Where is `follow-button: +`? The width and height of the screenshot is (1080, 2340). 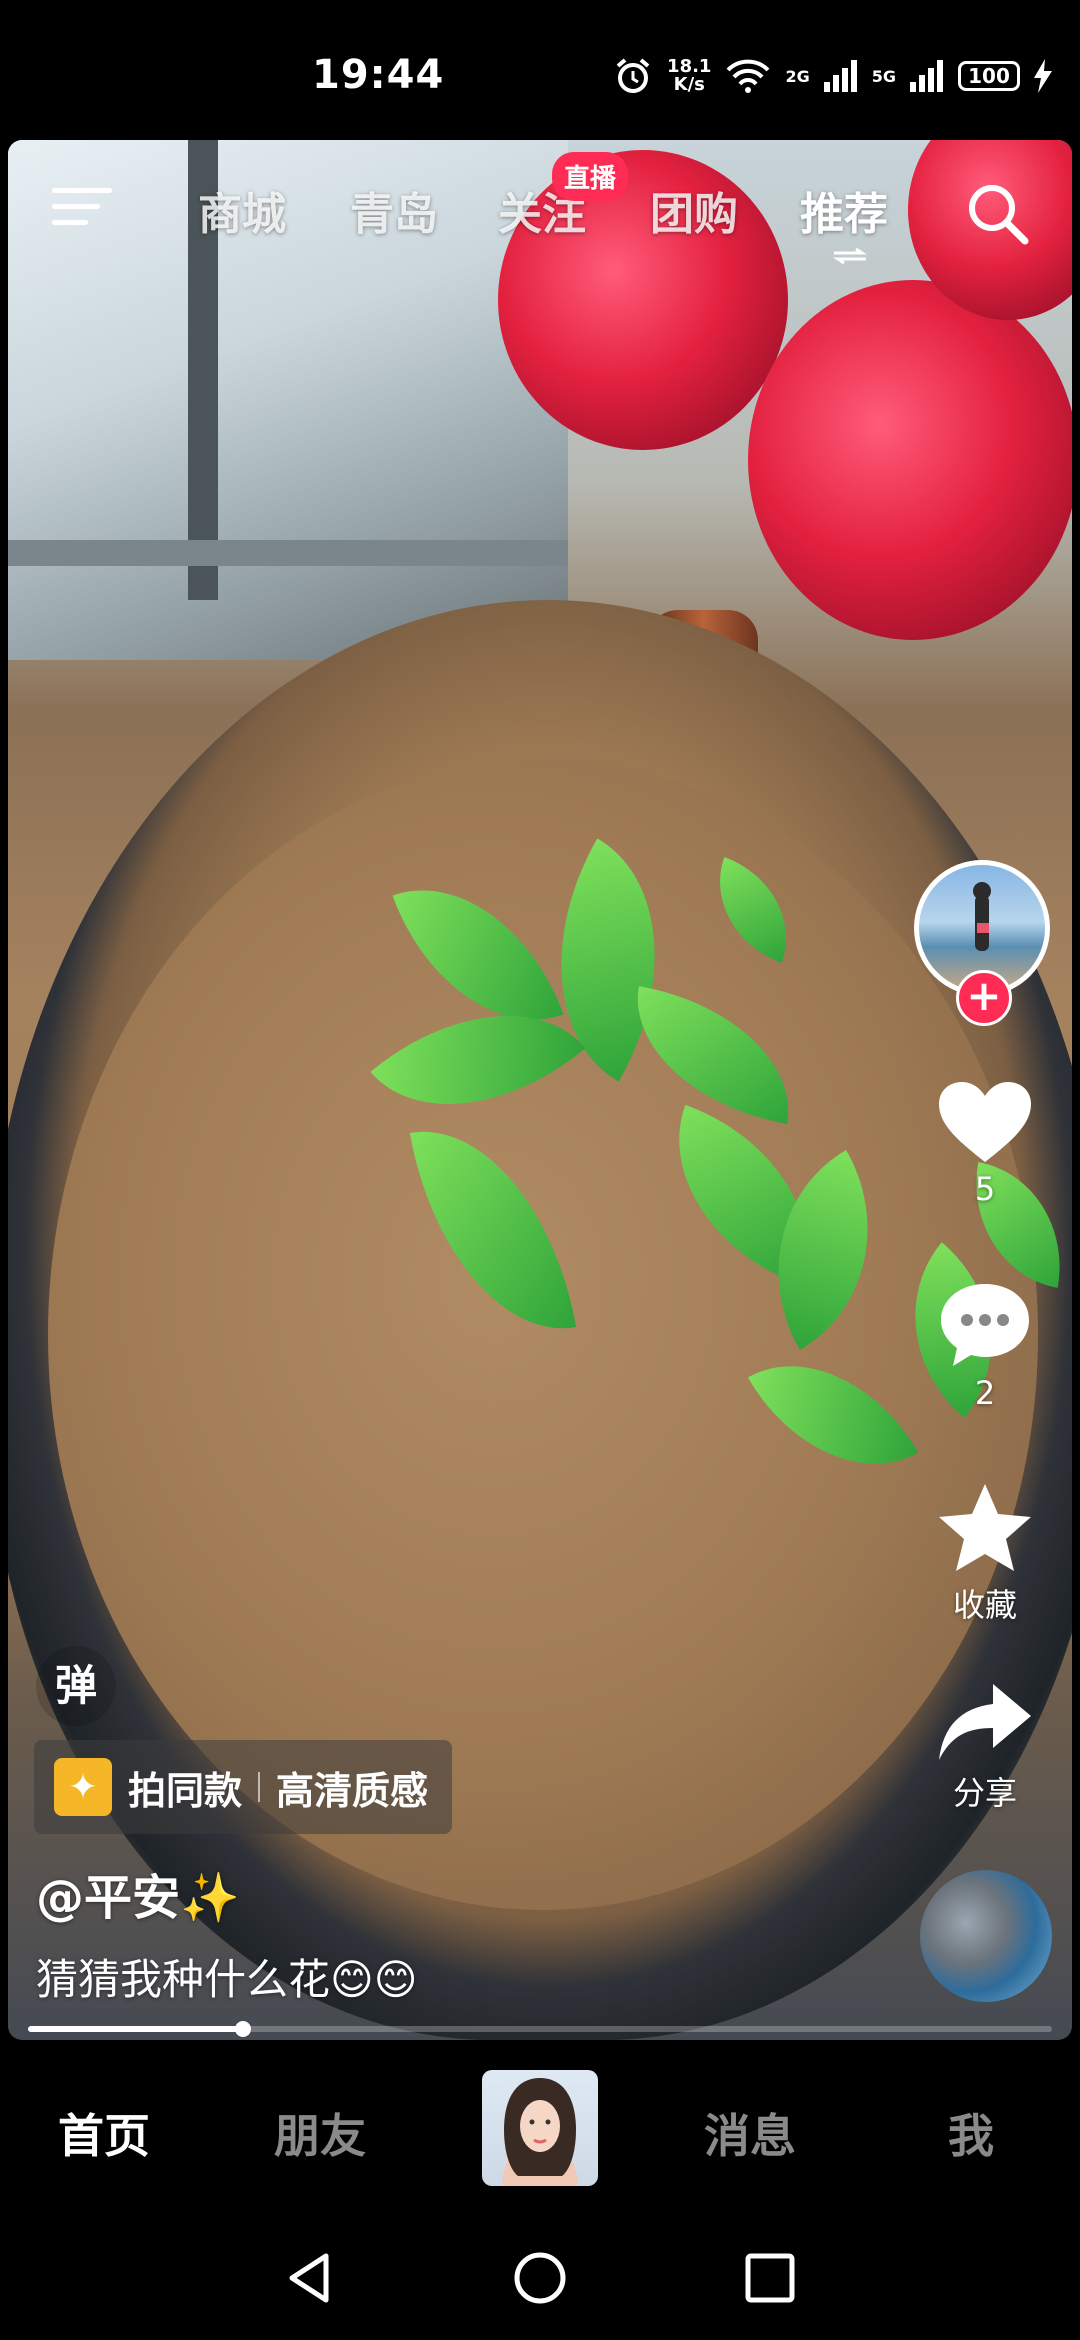
follow-button: + is located at coordinates (984, 998).